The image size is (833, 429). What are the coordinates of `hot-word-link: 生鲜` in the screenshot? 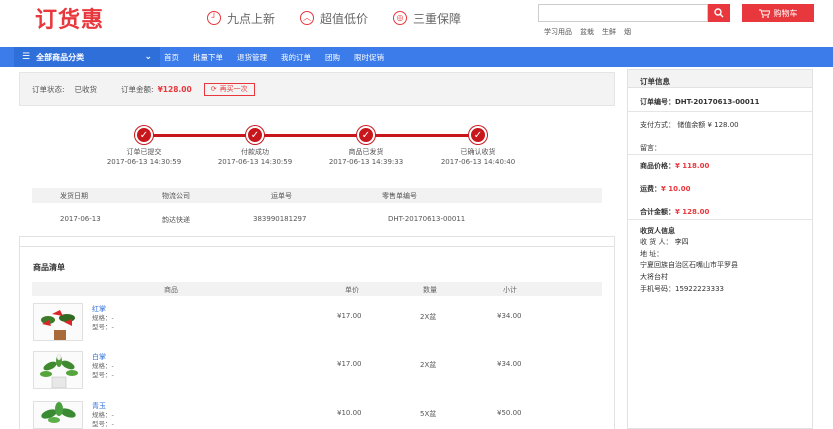 It's located at (609, 32).